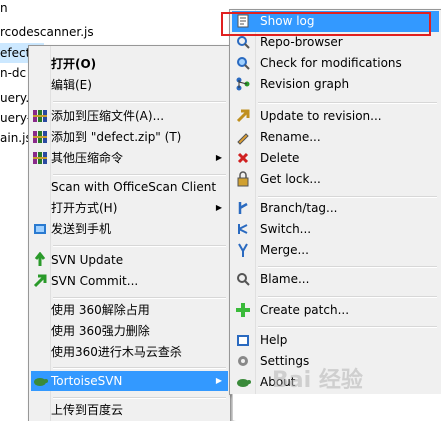 The height and width of the screenshot is (421, 441). What do you see at coordinates (40, 259) in the screenshot?
I see `svn-update-icon` at bounding box center [40, 259].